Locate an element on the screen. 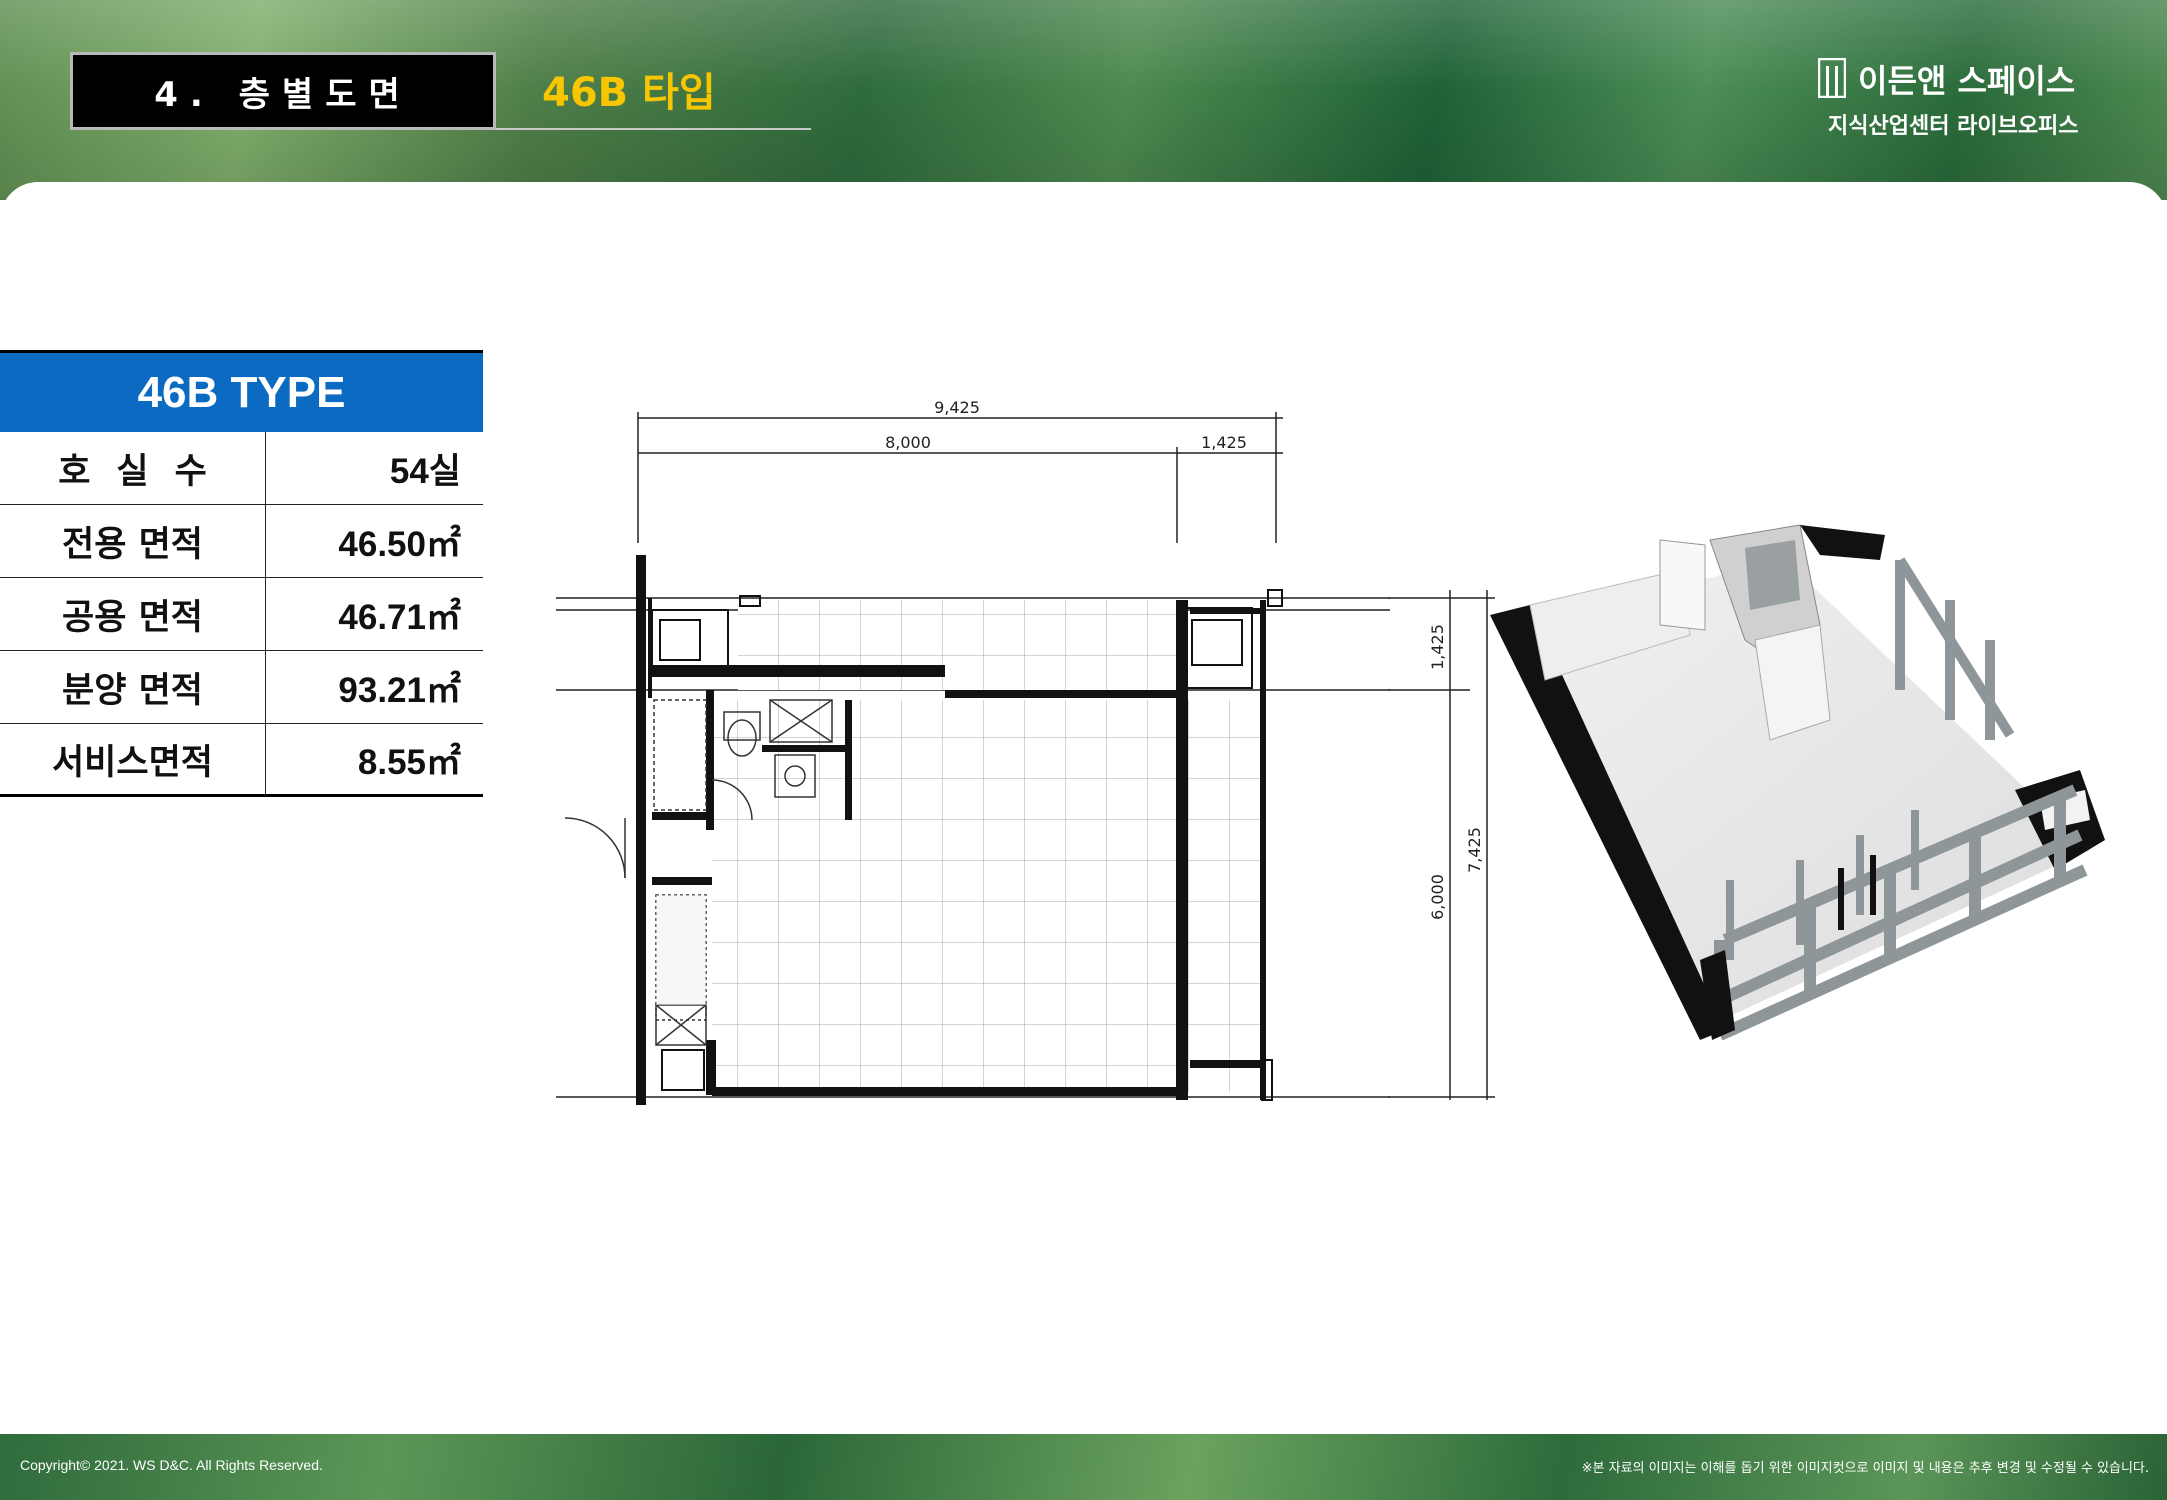  dim-height-top: 1,425 is located at coordinates (1437, 647).